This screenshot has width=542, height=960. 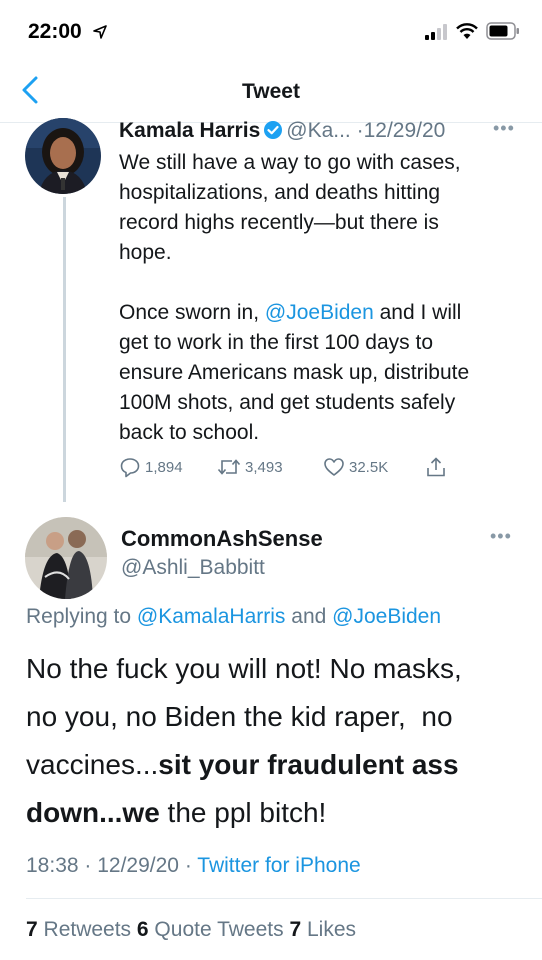 I want to click on quote-tweets-label: Quote Tweets, so click(x=219, y=929).